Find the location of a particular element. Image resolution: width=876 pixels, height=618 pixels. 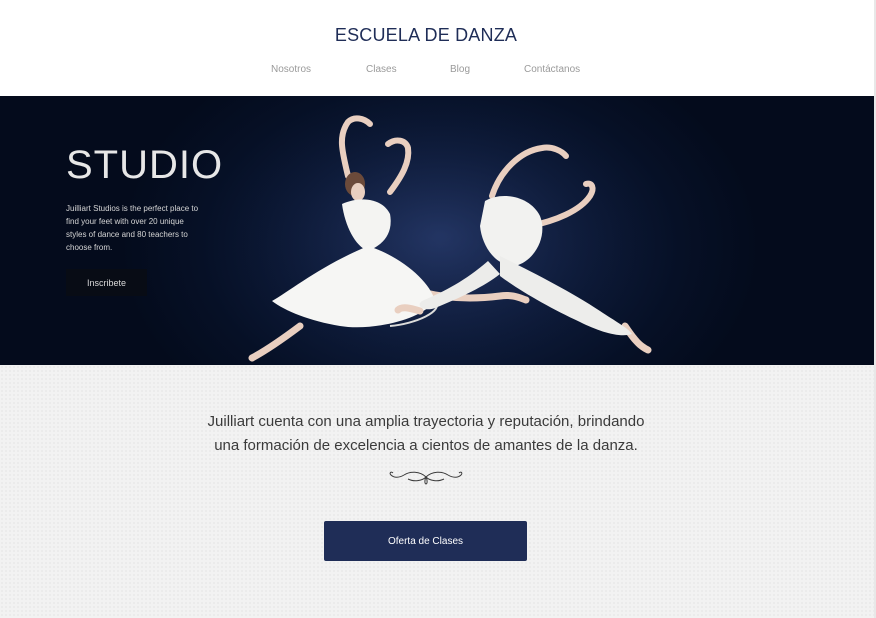

oferta-de-clases-button: Oferta de Clases is located at coordinates (425, 541).